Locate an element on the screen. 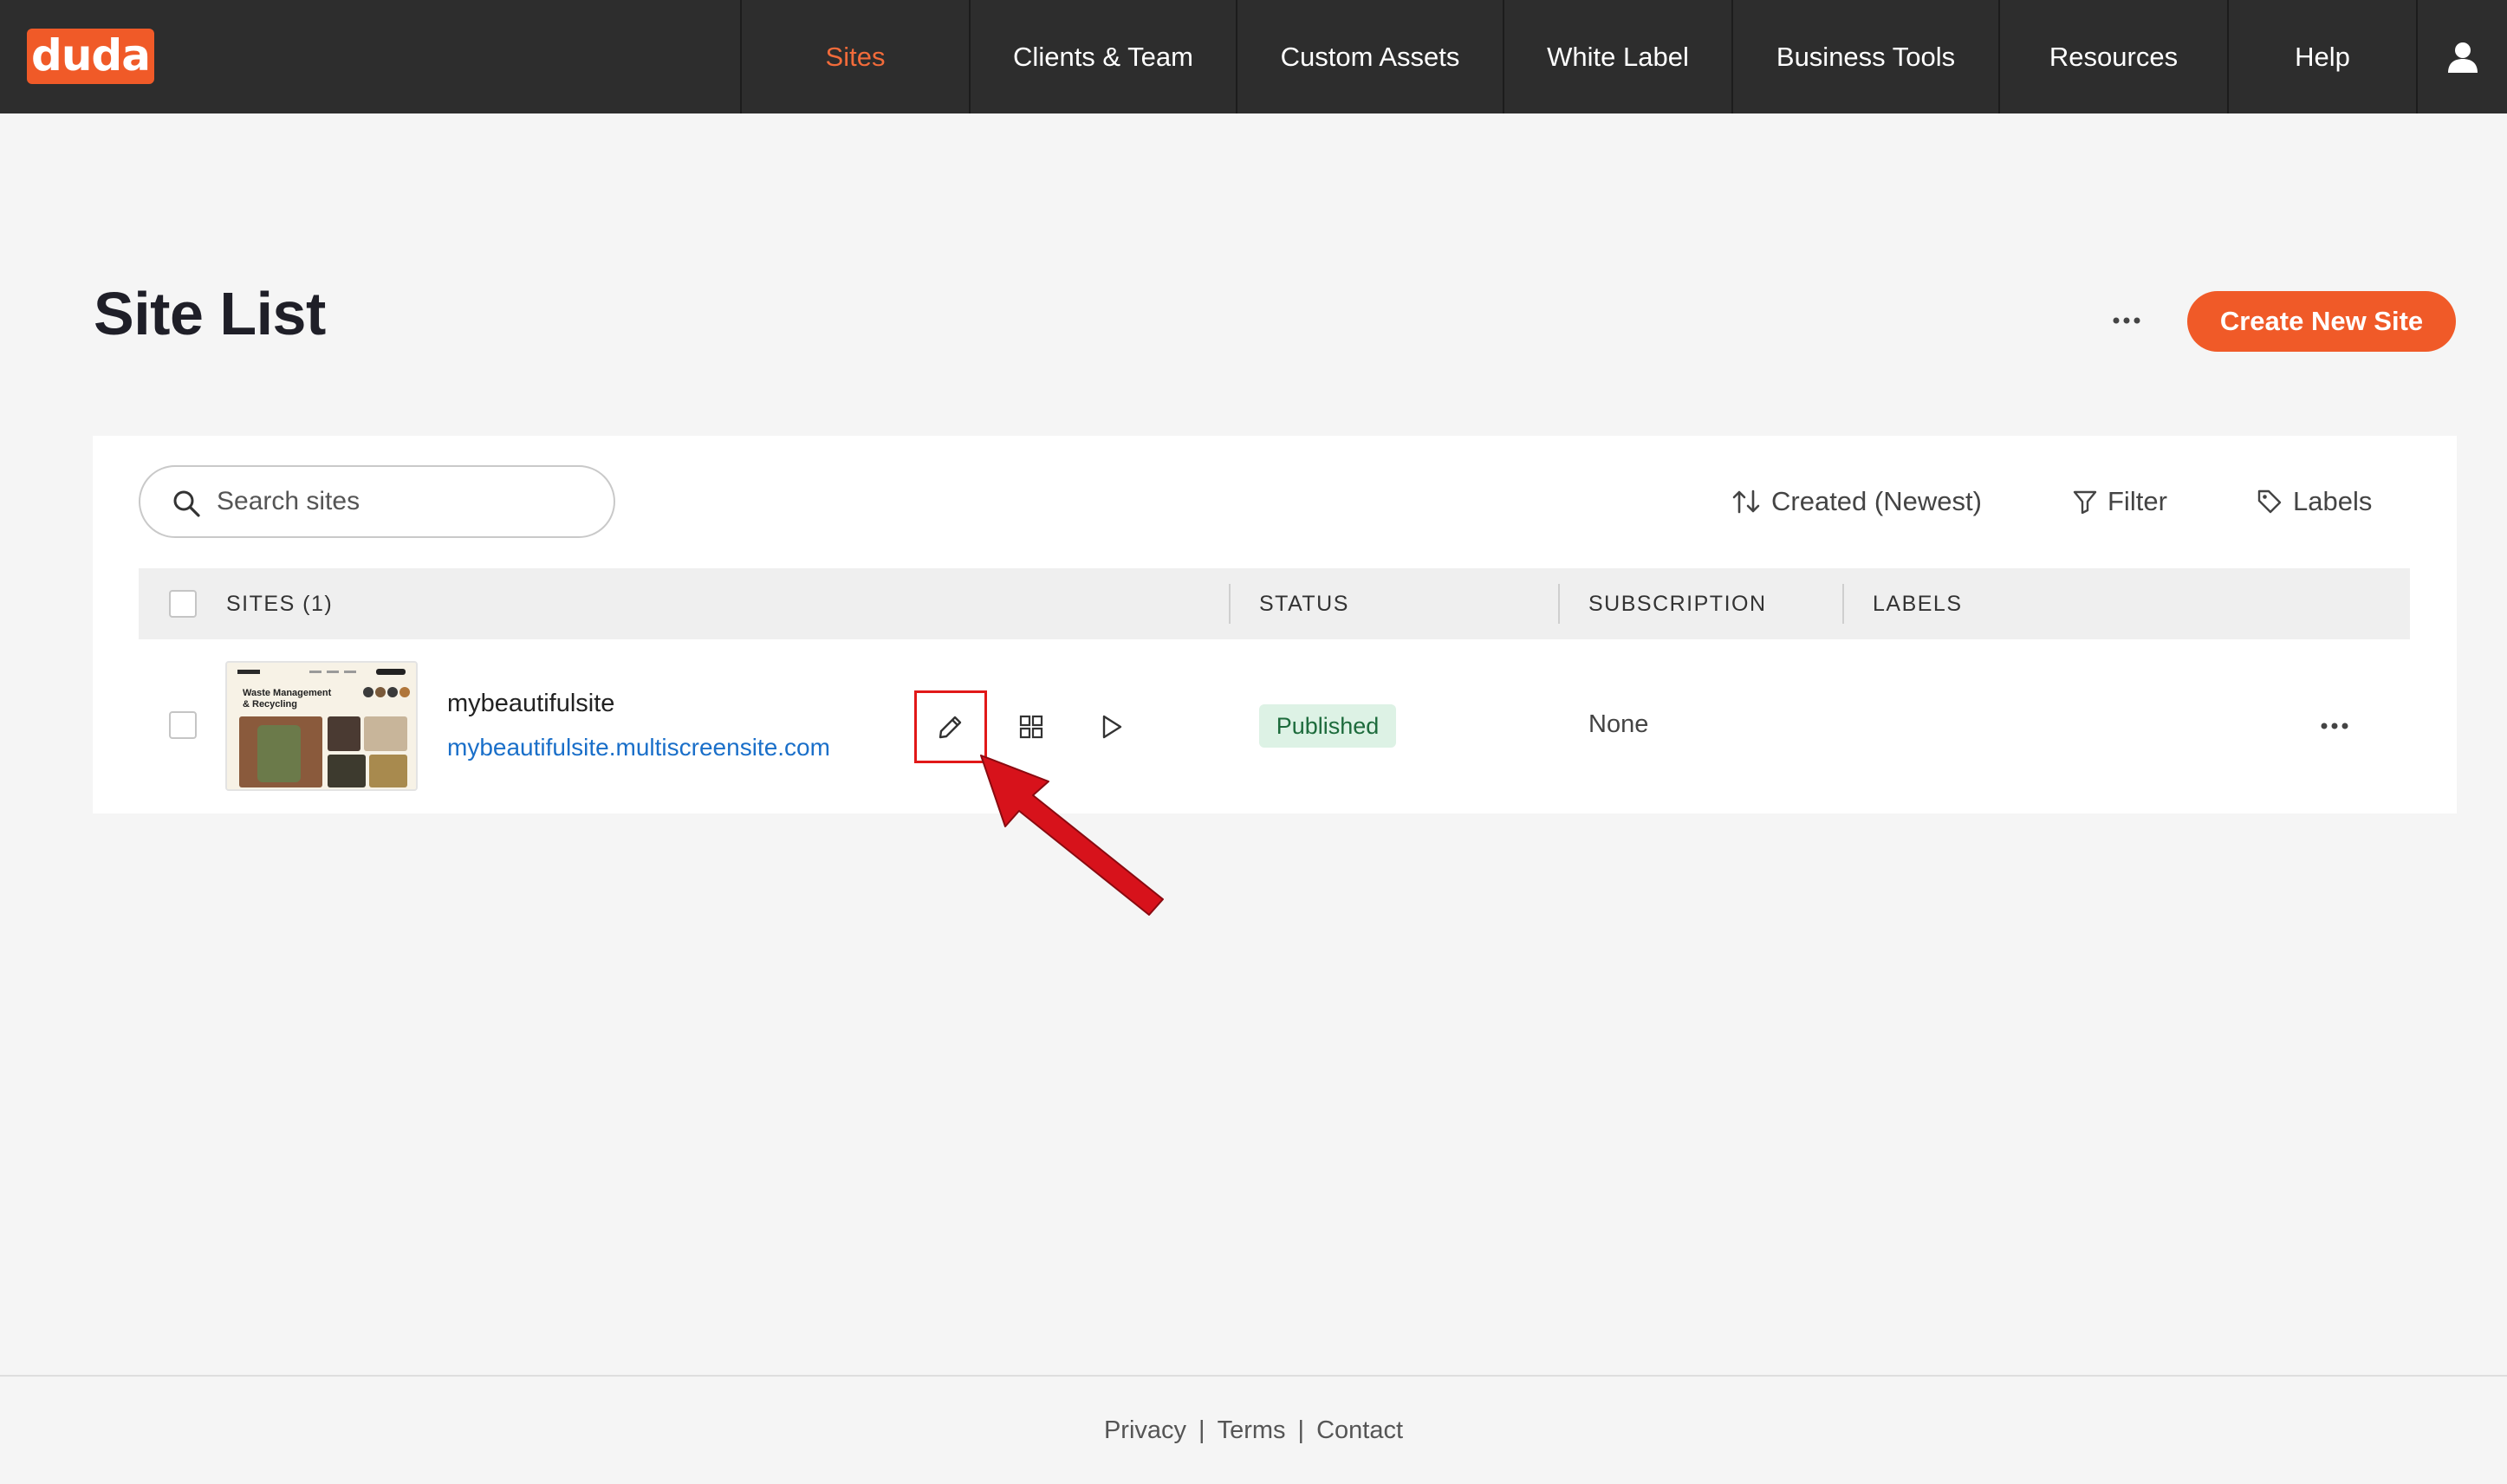 This screenshot has width=2507, height=1484. annotation-arrow-icon is located at coordinates (1072, 835).